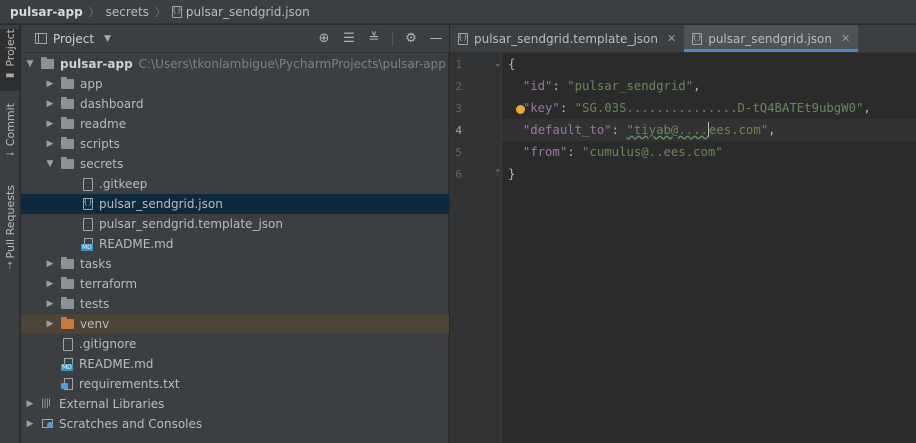  What do you see at coordinates (73, 39) in the screenshot?
I see `project-panel-title: Project` at bounding box center [73, 39].